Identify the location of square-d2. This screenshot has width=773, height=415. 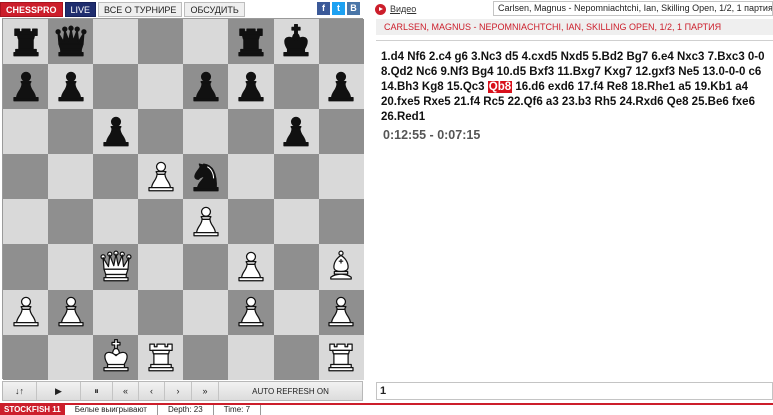
(161, 312).